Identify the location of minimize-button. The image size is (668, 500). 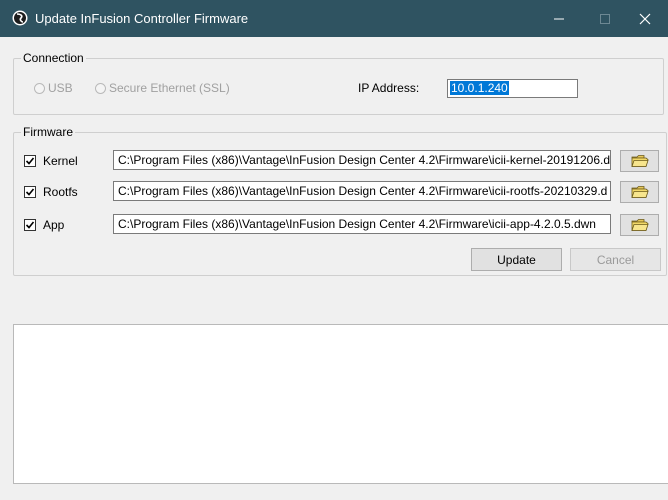
(559, 18).